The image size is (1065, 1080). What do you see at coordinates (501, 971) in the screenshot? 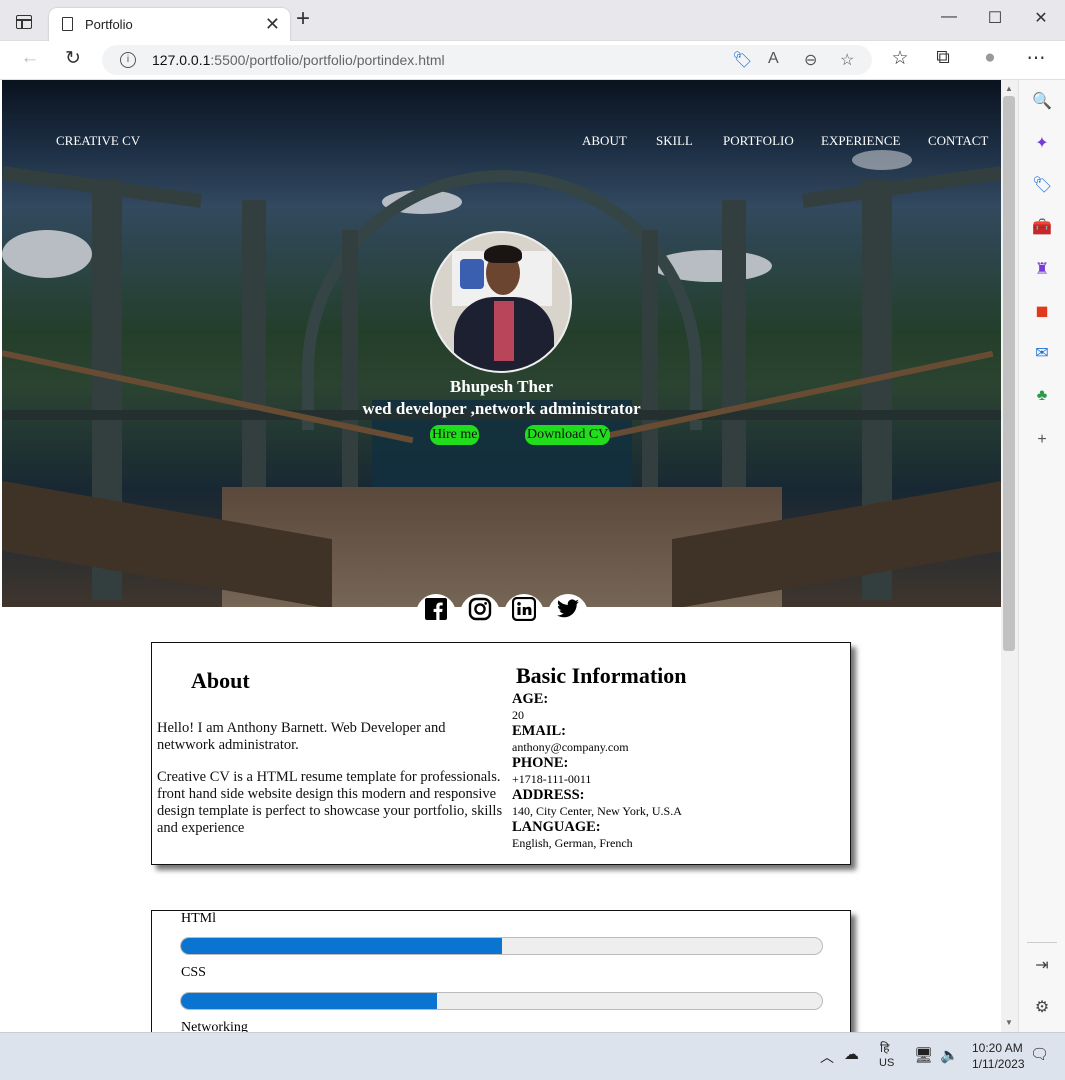
I see `skills-card: HTMl CSS Networking` at bounding box center [501, 971].